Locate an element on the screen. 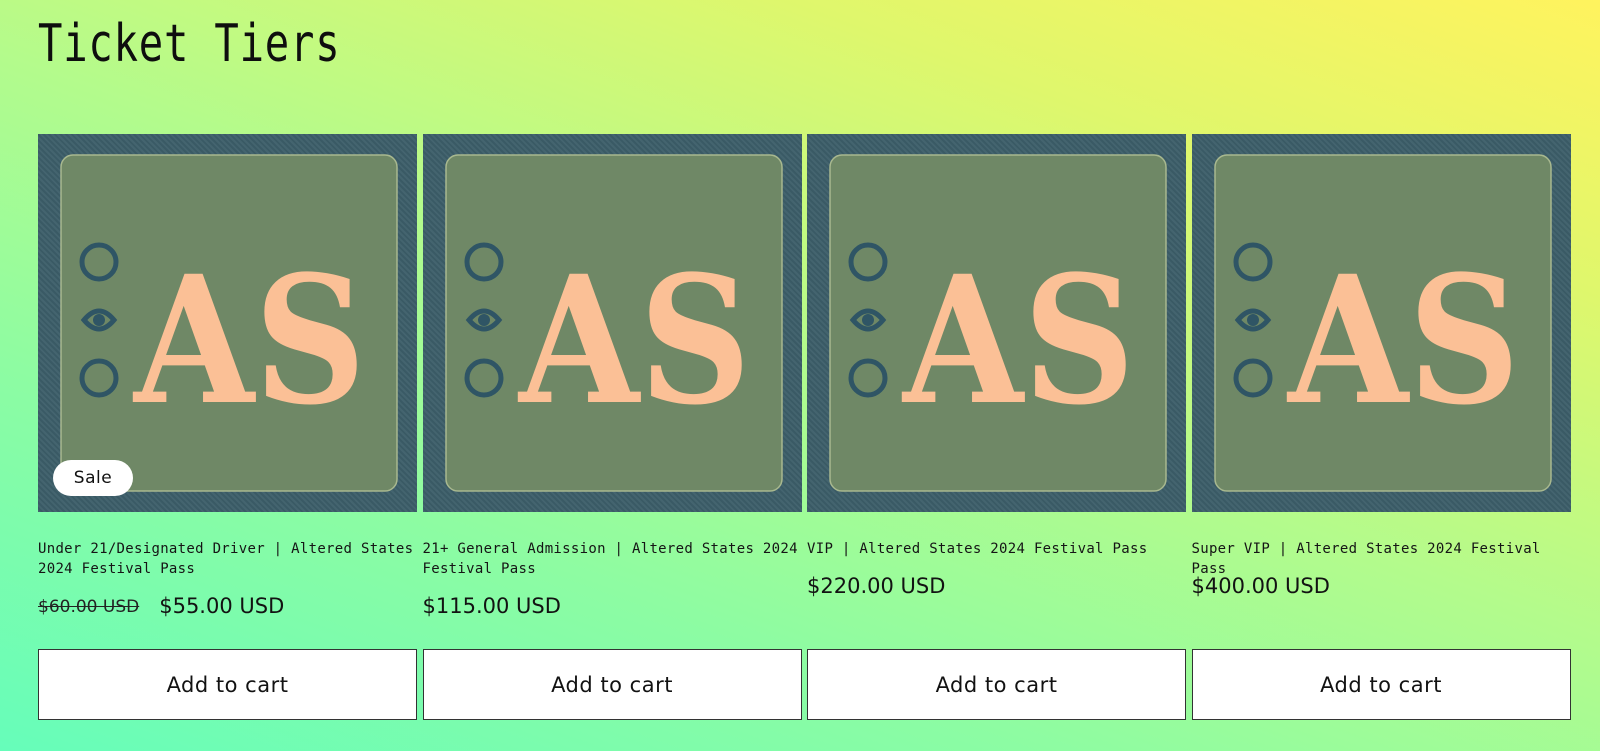 The image size is (1600, 751). product-image: AS Sale is located at coordinates (227, 323).